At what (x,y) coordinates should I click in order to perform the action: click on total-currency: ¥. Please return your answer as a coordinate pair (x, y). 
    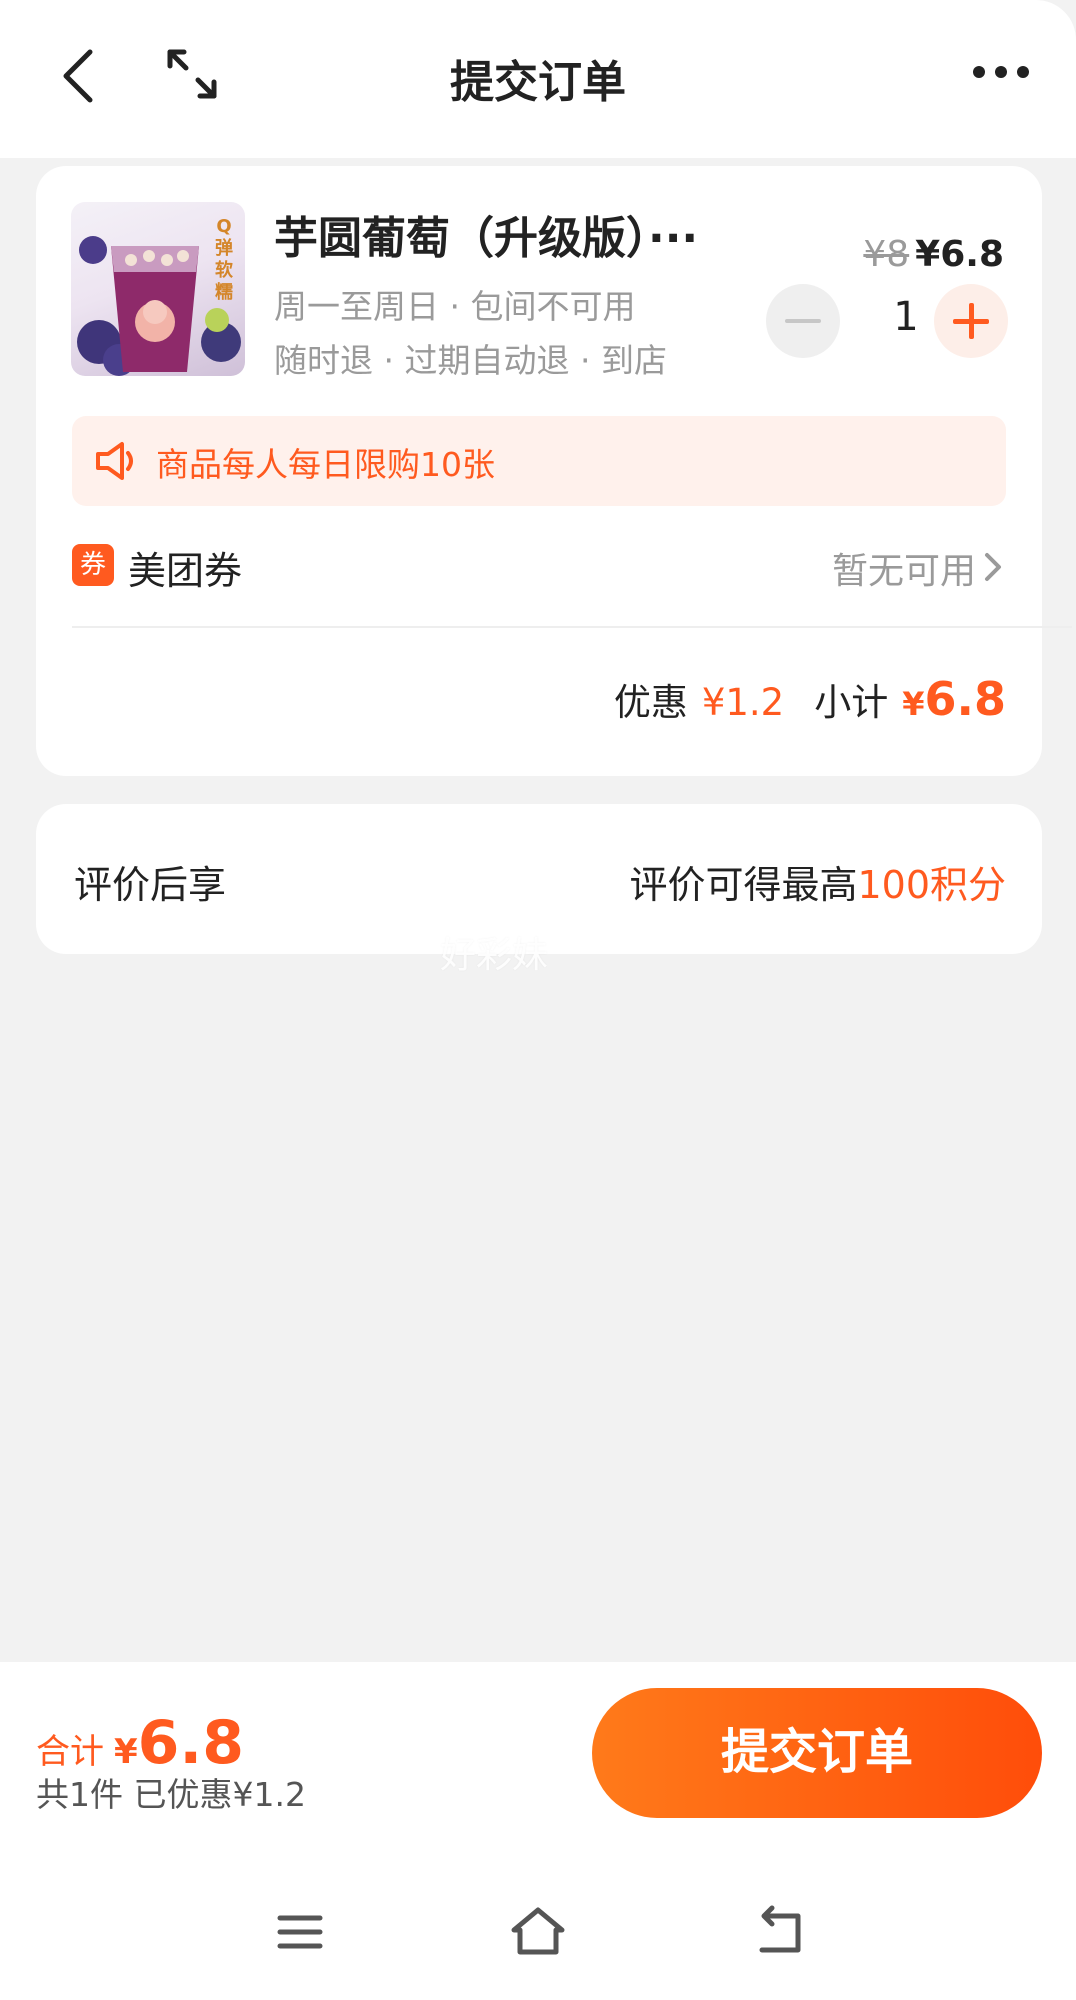
    Looking at the image, I should click on (126, 1752).